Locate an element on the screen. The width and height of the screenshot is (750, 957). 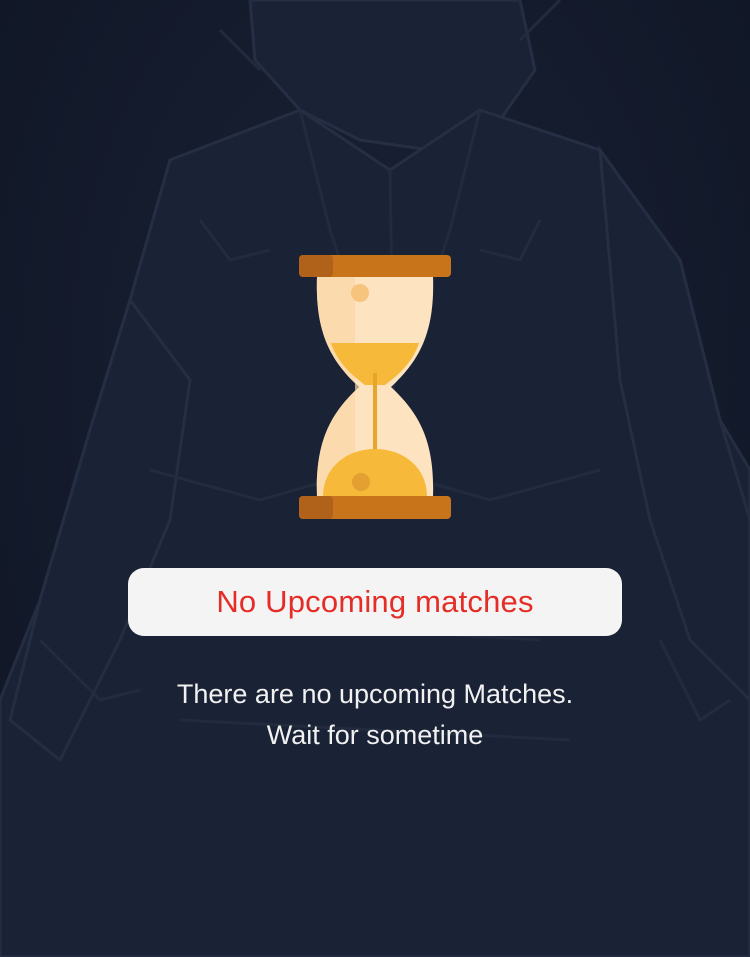
message-line-1: There are no upcoming Matches. is located at coordinates (375, 694).